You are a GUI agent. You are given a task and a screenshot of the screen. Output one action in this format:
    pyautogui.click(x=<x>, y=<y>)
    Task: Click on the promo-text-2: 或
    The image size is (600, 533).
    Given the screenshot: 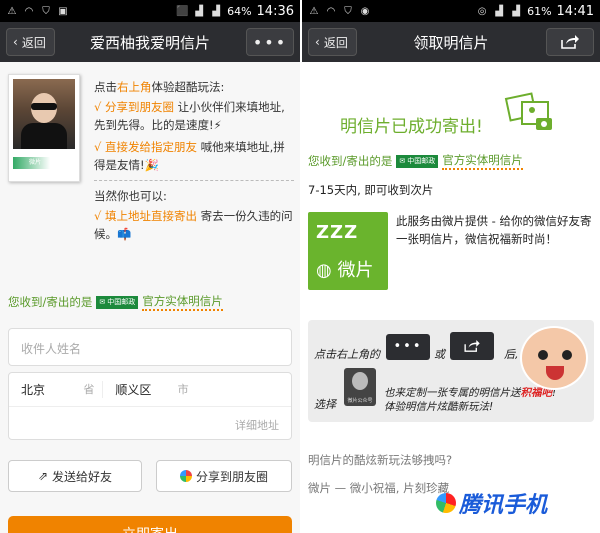 What is the action you would take?
    pyautogui.click(x=439, y=354)
    